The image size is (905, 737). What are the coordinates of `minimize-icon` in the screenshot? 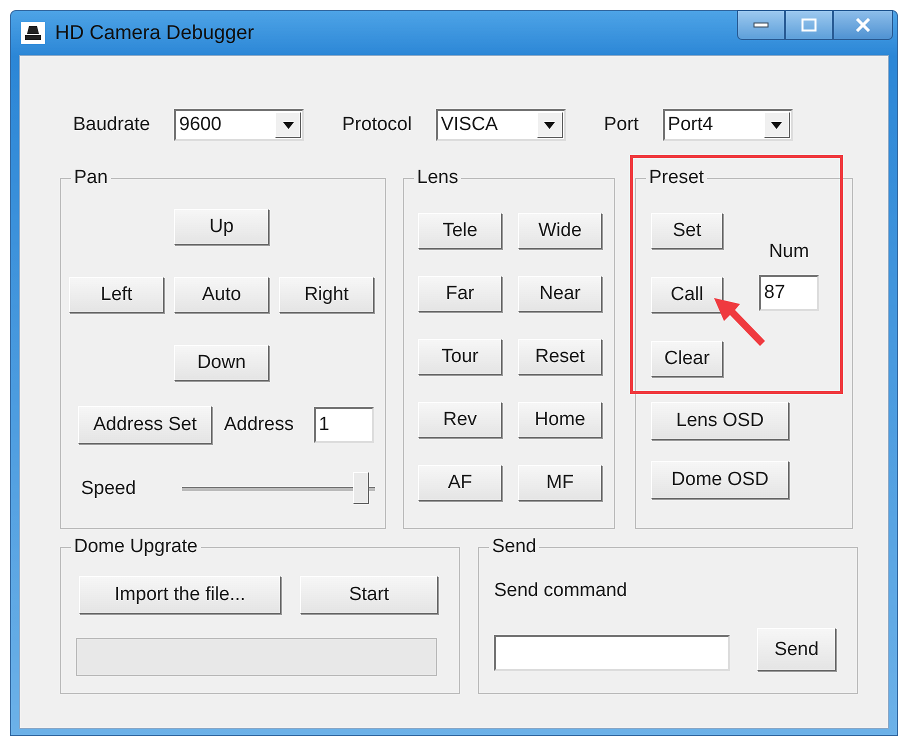 It's located at (761, 25).